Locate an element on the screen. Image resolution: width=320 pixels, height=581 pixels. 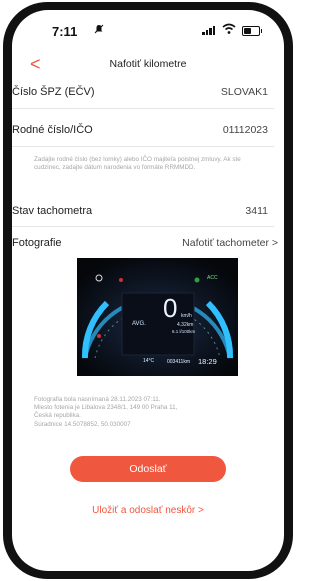
plate-label: Číslo ŠPZ (EČV) is located at coordinates (53, 92).